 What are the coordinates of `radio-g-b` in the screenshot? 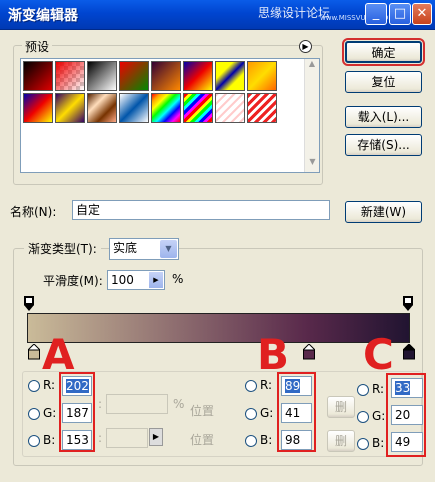 It's located at (251, 414).